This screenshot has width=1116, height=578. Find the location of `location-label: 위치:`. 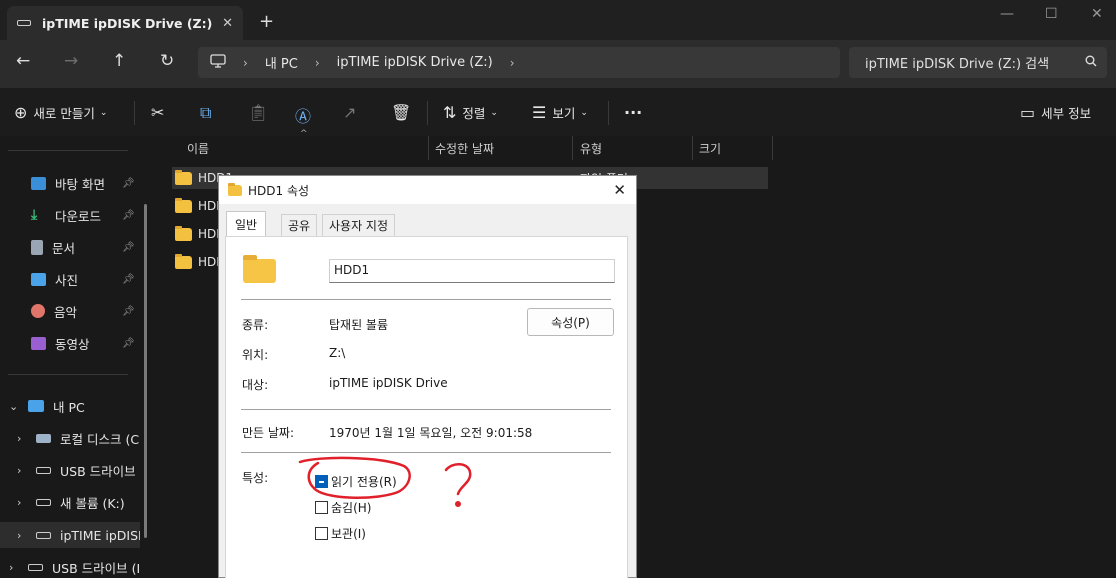

location-label: 위치: is located at coordinates (255, 355).